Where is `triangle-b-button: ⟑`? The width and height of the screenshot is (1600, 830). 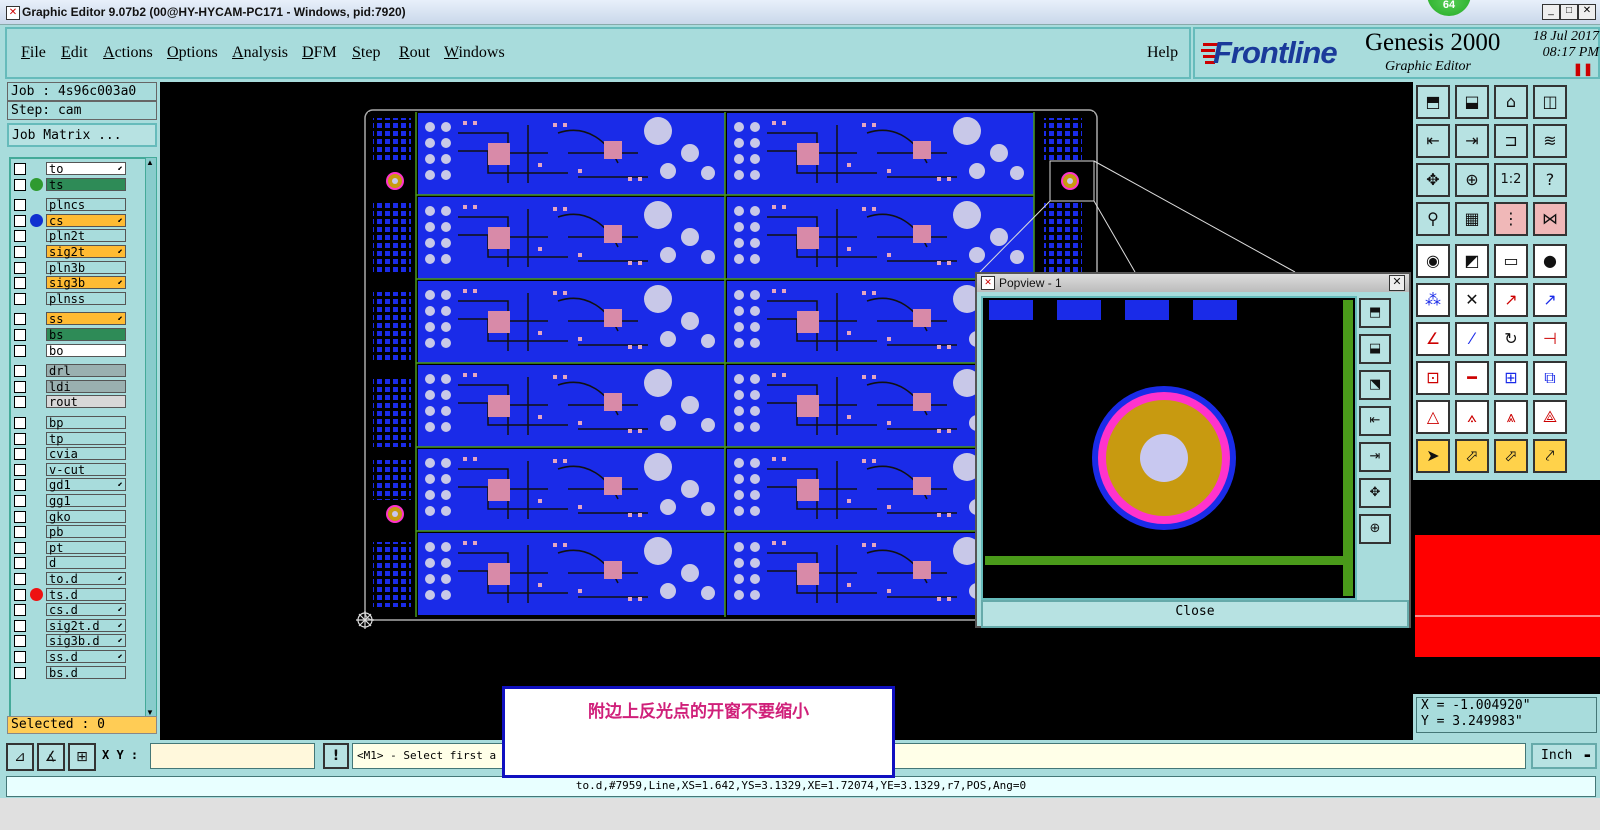
triangle-b-button: ⟑ is located at coordinates (1472, 417).